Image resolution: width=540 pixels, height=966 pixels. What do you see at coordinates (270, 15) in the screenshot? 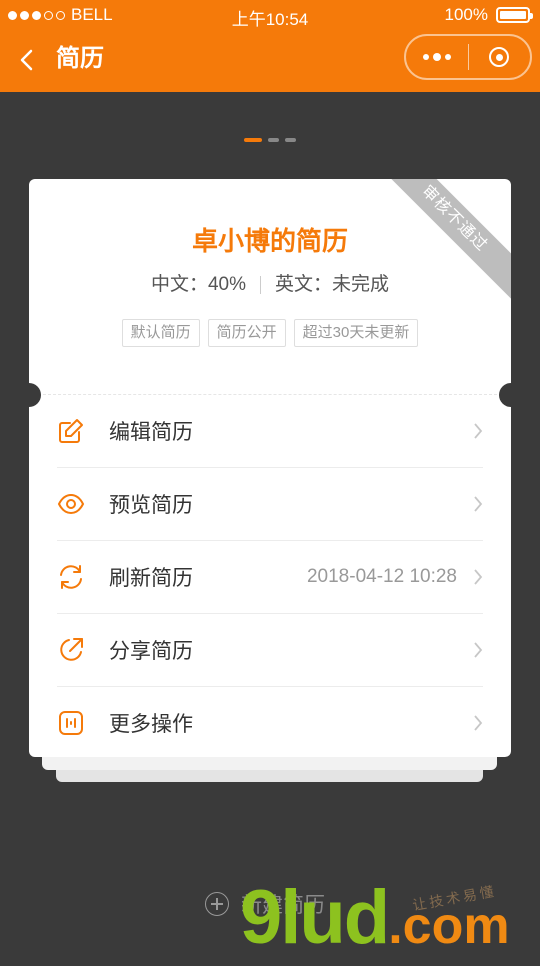
I see `status-bar: BELL 上午10:54 100%` at bounding box center [270, 15].